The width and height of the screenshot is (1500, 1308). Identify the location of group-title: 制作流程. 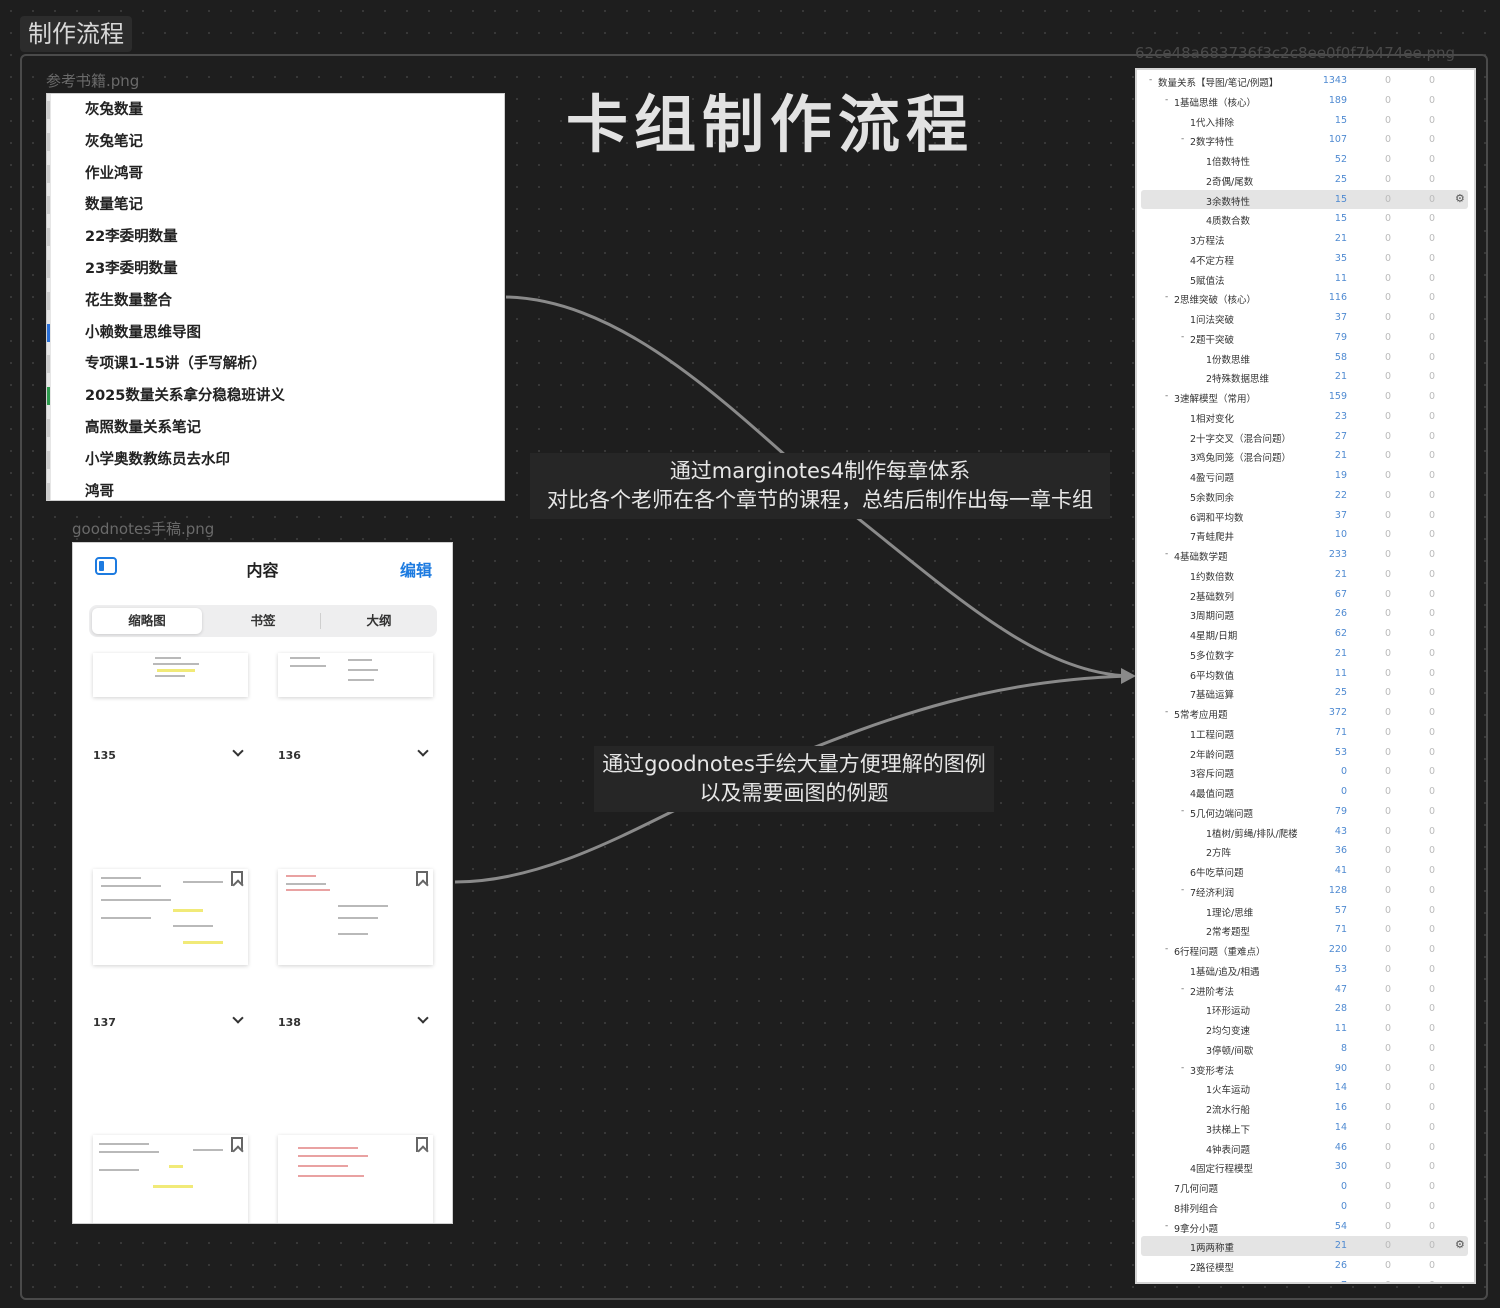
(76, 34).